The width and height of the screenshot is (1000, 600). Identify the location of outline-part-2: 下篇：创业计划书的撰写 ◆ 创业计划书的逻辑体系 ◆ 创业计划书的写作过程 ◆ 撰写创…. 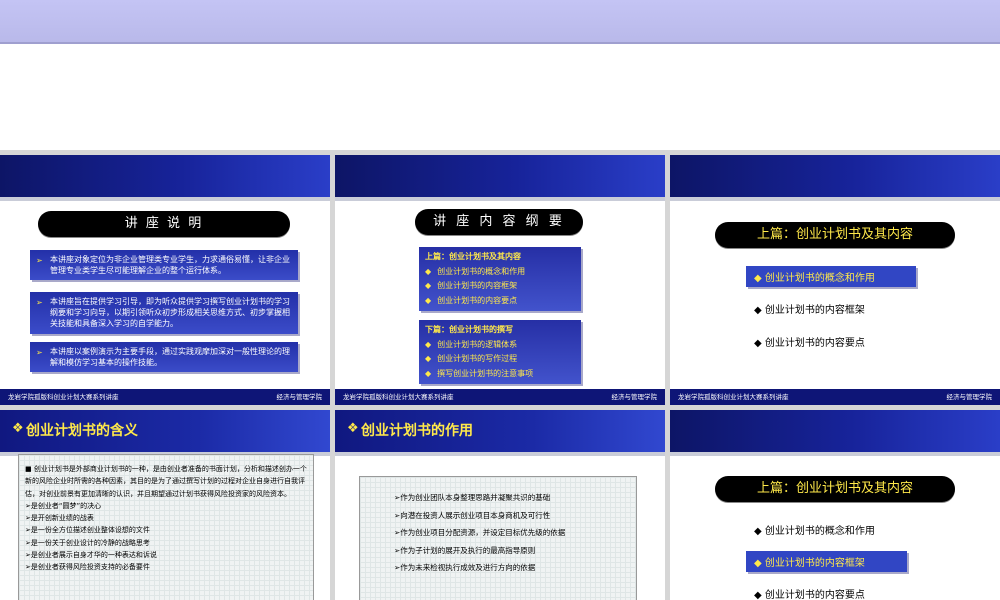
(500, 352).